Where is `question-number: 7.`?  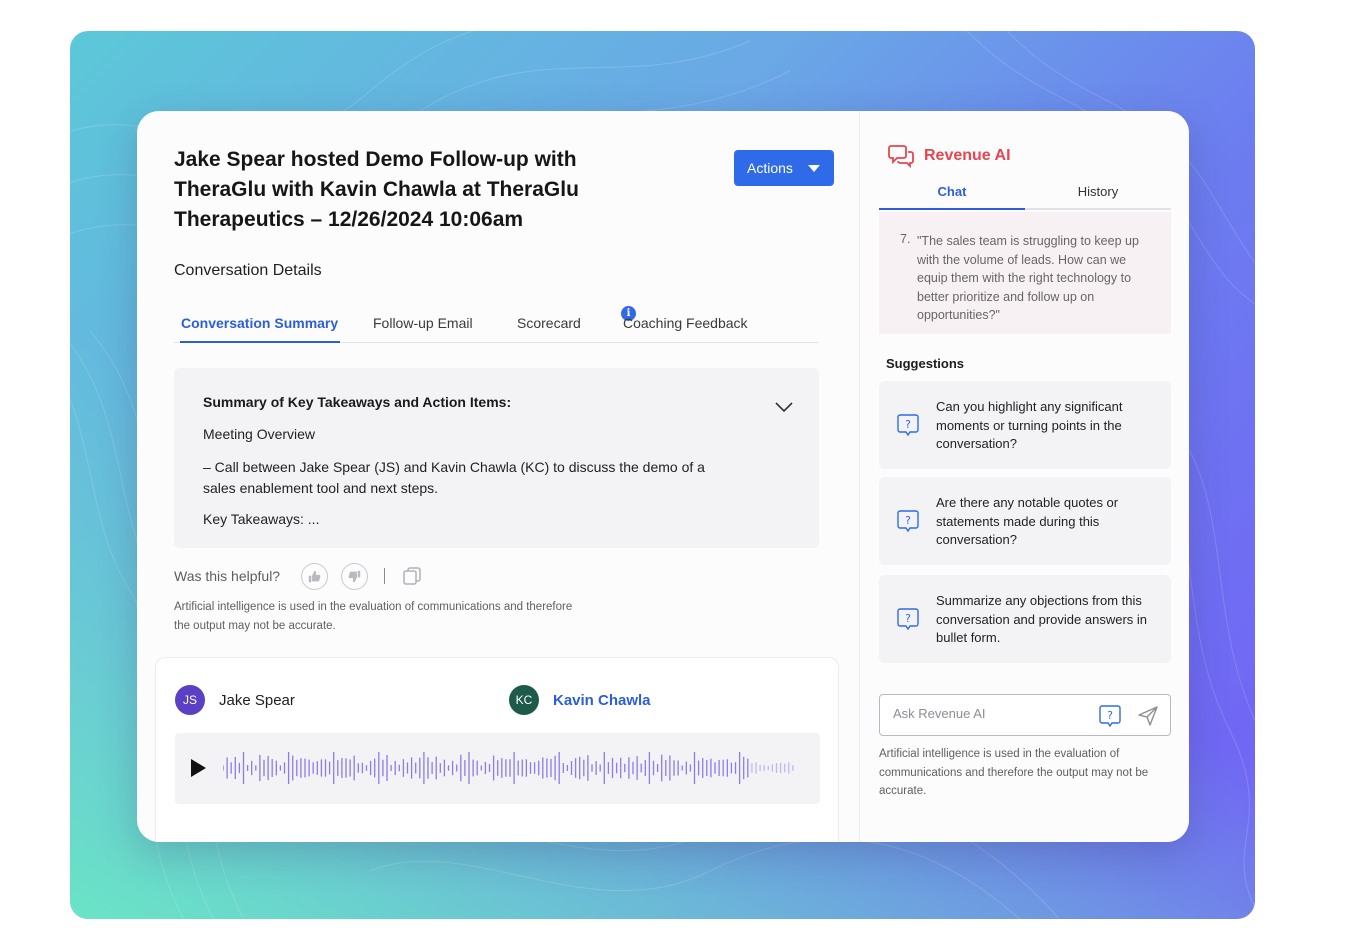
question-number: 7. is located at coordinates (905, 239).